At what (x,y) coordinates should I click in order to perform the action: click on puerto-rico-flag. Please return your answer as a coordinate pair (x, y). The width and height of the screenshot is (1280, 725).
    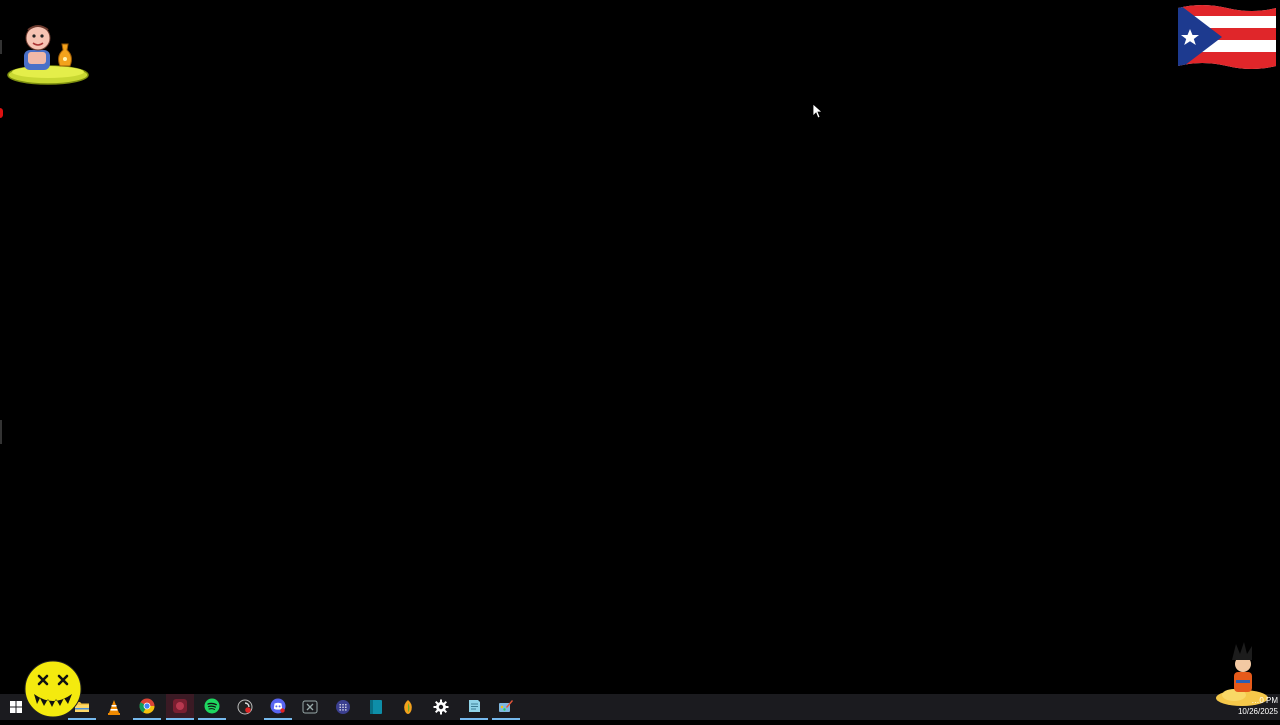
    Looking at the image, I should click on (1227, 37).